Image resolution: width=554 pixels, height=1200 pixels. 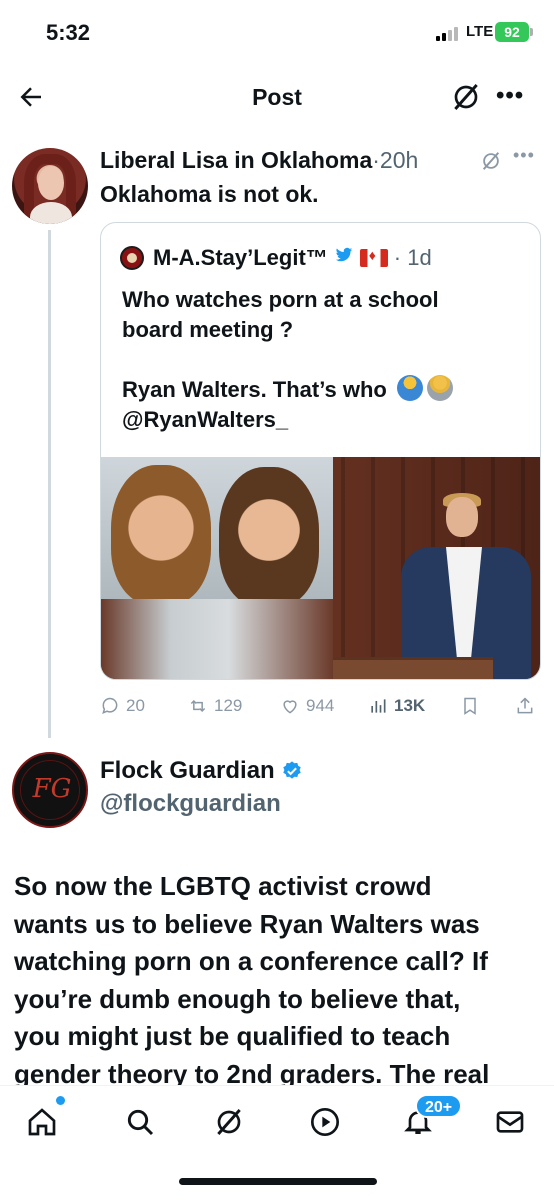 I want to click on post-line: So now the LGBTQ activist crowd, so click(x=223, y=886).